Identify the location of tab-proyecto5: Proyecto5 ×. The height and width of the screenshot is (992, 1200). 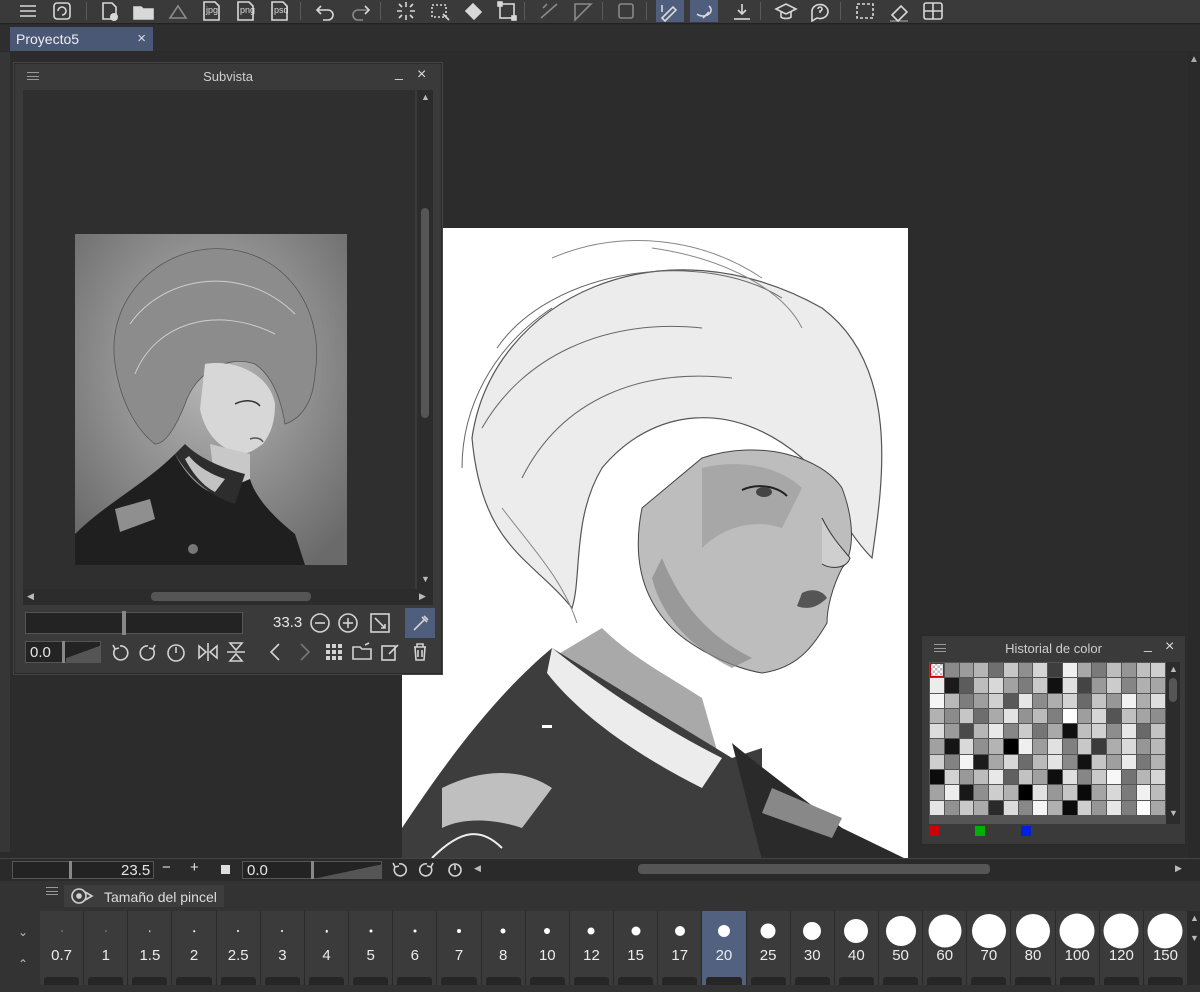
(81, 39).